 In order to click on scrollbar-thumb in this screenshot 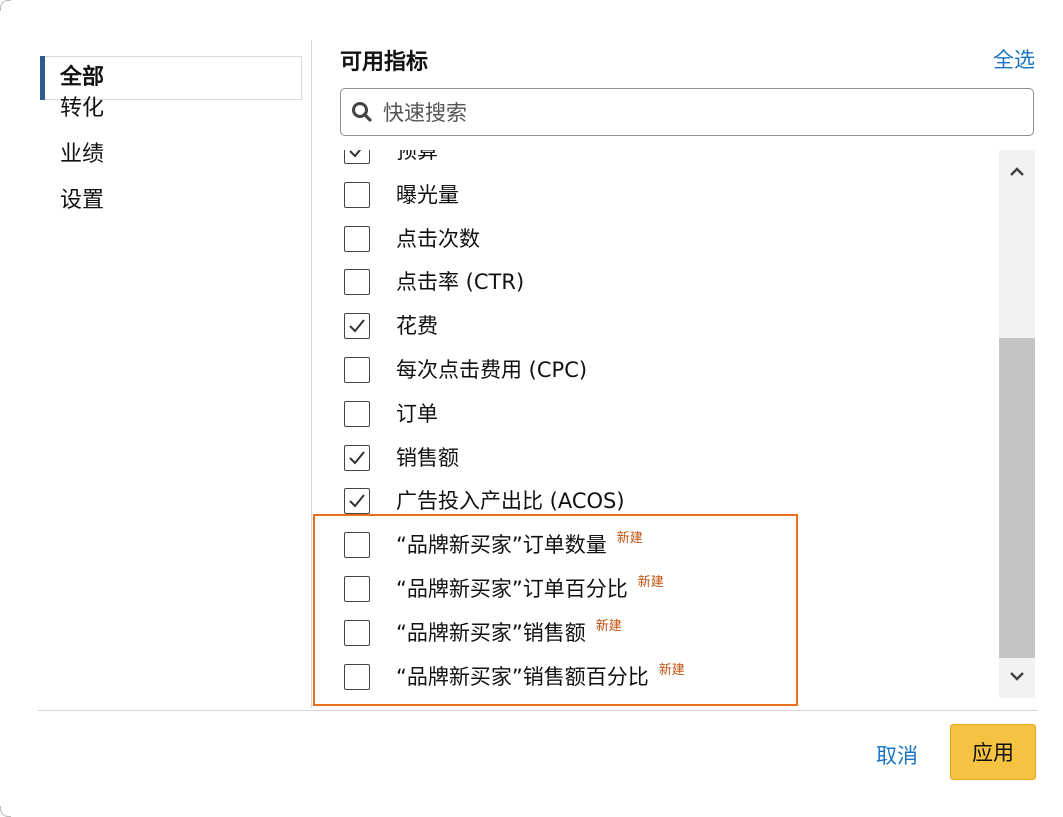, I will do `click(1017, 498)`.